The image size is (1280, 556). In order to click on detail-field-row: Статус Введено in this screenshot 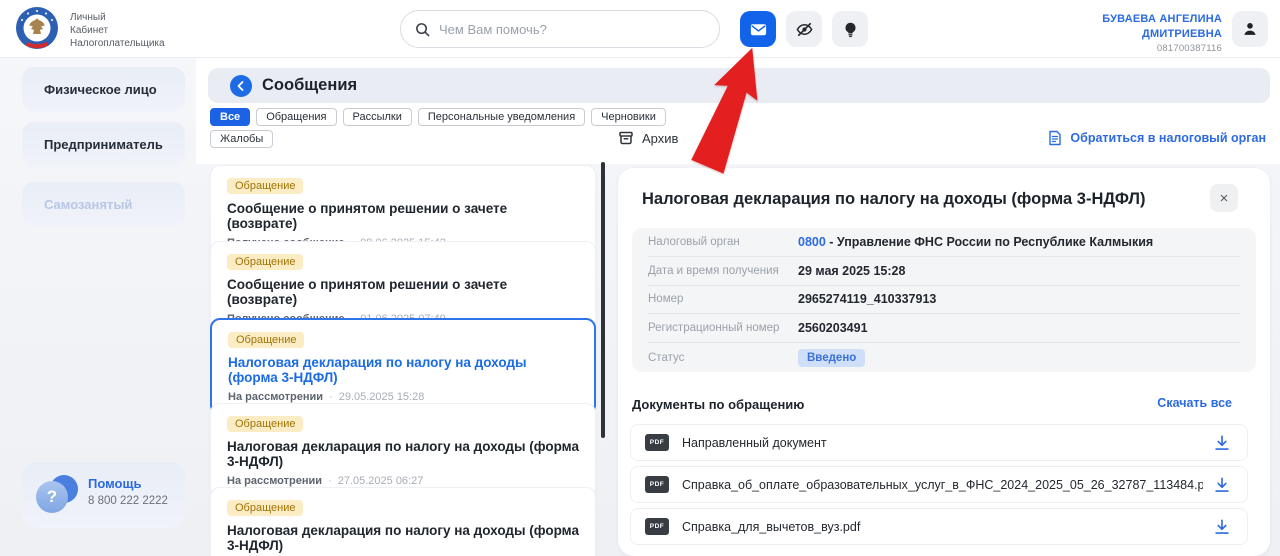, I will do `click(944, 357)`.